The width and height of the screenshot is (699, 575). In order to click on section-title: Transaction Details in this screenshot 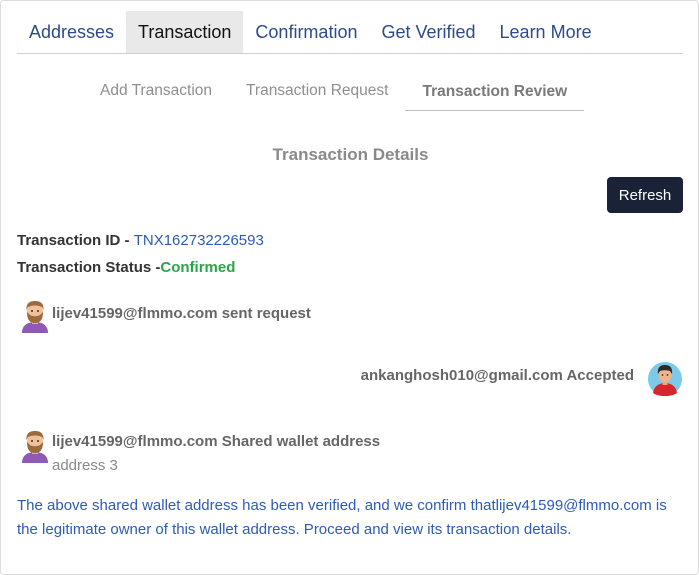, I will do `click(350, 154)`.